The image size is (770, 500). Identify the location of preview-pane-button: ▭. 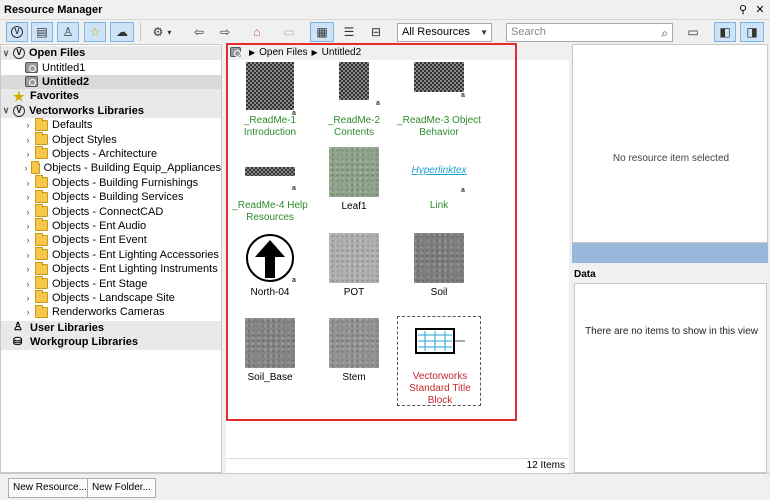
(693, 32).